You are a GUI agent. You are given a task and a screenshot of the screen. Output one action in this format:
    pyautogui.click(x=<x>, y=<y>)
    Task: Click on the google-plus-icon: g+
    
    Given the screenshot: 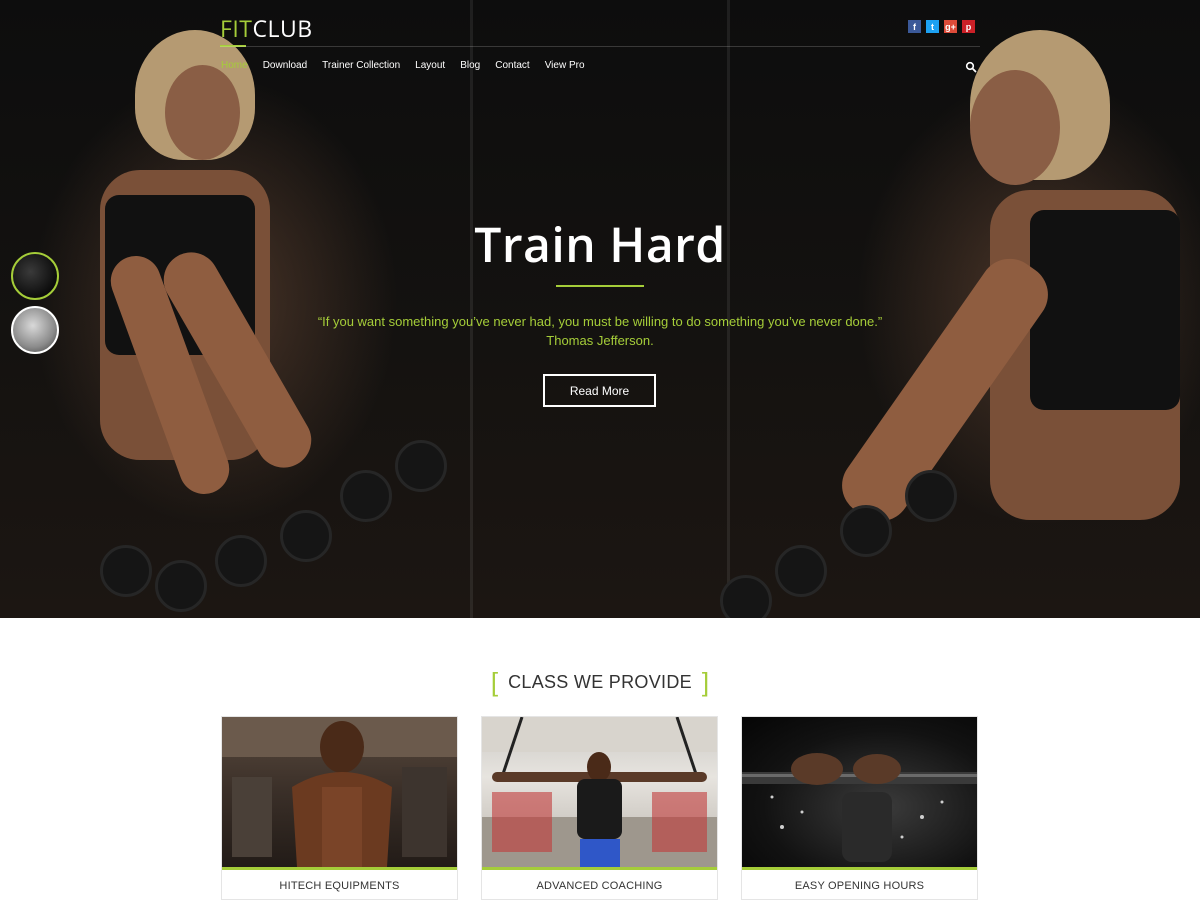 What is the action you would take?
    pyautogui.click(x=950, y=26)
    